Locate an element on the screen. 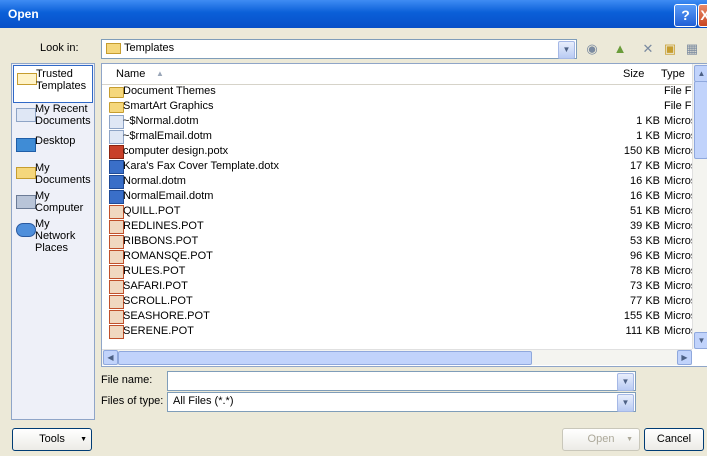 The width and height of the screenshot is (707, 456). place-label: My Computer is located at coordinates (59, 202).